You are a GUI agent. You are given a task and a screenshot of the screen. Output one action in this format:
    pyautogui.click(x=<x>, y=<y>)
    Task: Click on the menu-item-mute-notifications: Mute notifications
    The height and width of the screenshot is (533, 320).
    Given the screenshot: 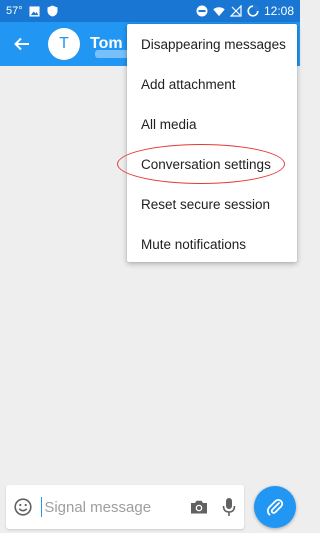 What is the action you would take?
    pyautogui.click(x=212, y=244)
    